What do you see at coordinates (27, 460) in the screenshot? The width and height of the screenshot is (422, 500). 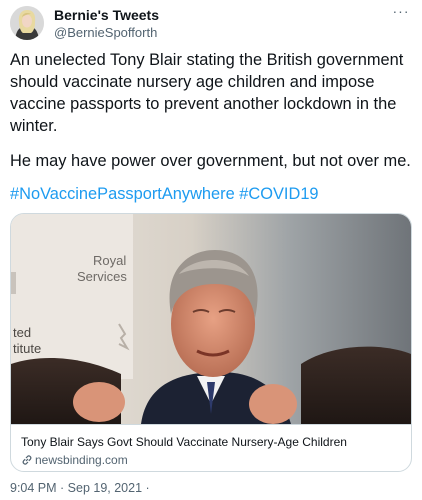 I see `link-icon` at bounding box center [27, 460].